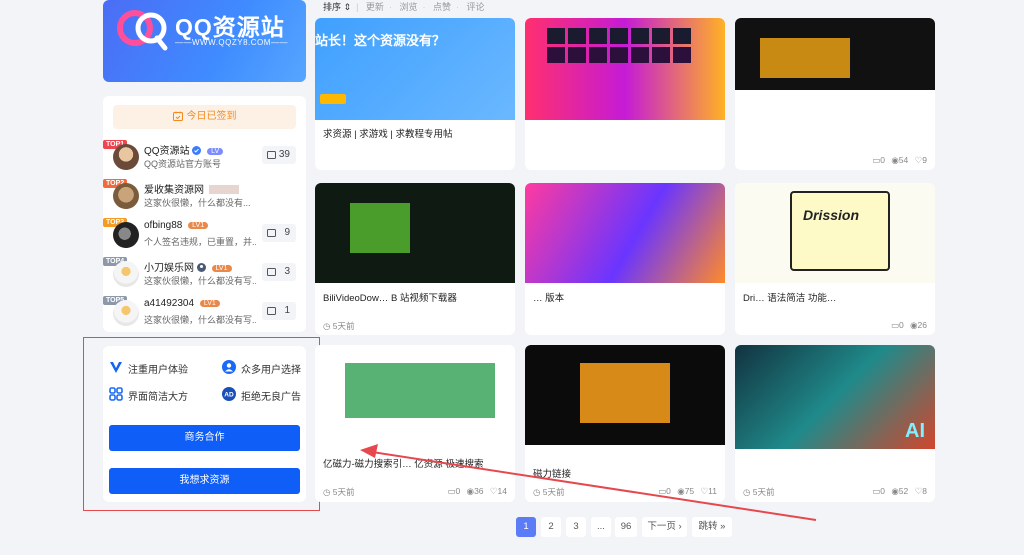 This screenshot has width=1024, height=555. Describe the element at coordinates (201, 424) in the screenshot. I see `annotation-highlight-box` at that location.